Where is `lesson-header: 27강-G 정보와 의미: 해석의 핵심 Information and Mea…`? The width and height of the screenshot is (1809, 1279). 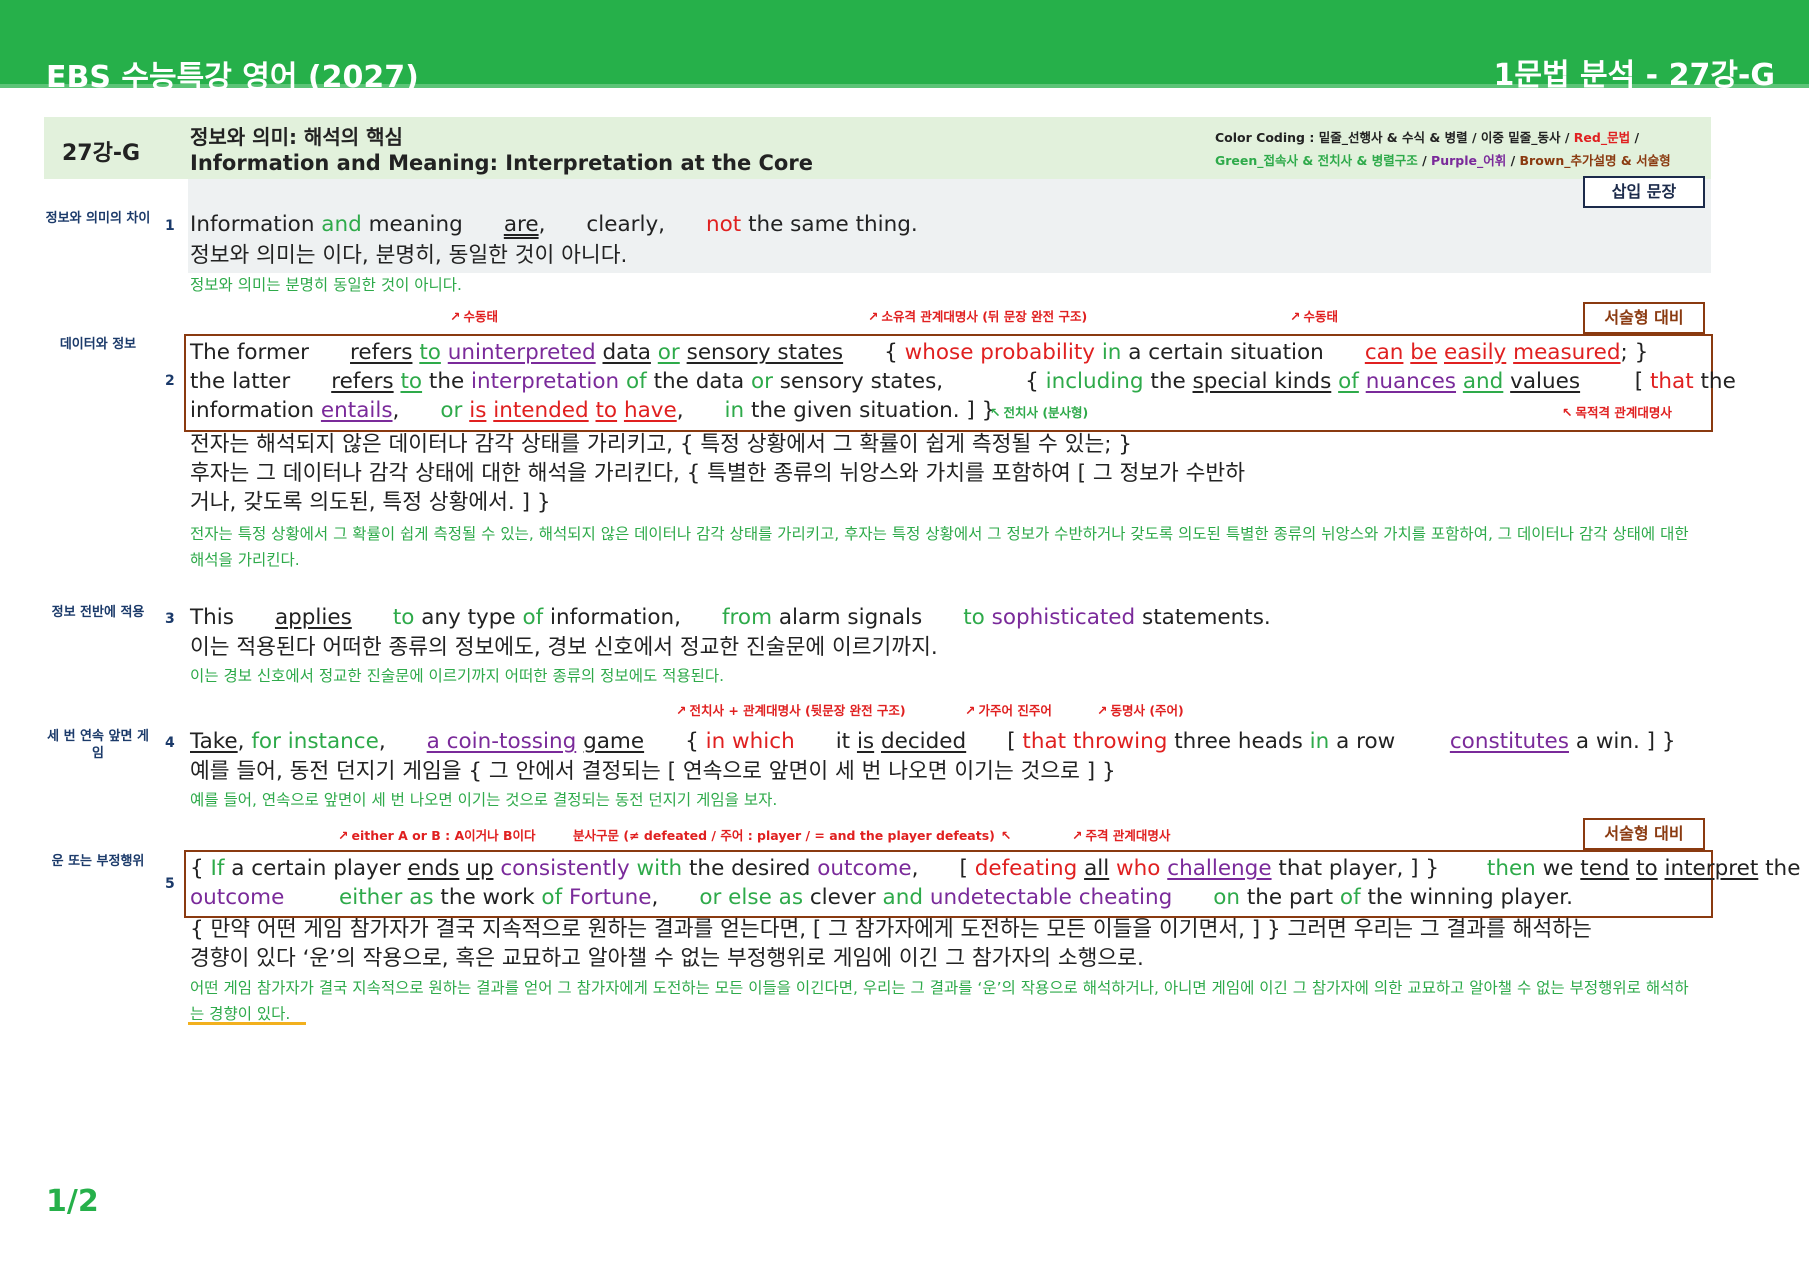 lesson-header: 27강-G 정보와 의미: 해석의 핵심 Information and Mea… is located at coordinates (877, 148).